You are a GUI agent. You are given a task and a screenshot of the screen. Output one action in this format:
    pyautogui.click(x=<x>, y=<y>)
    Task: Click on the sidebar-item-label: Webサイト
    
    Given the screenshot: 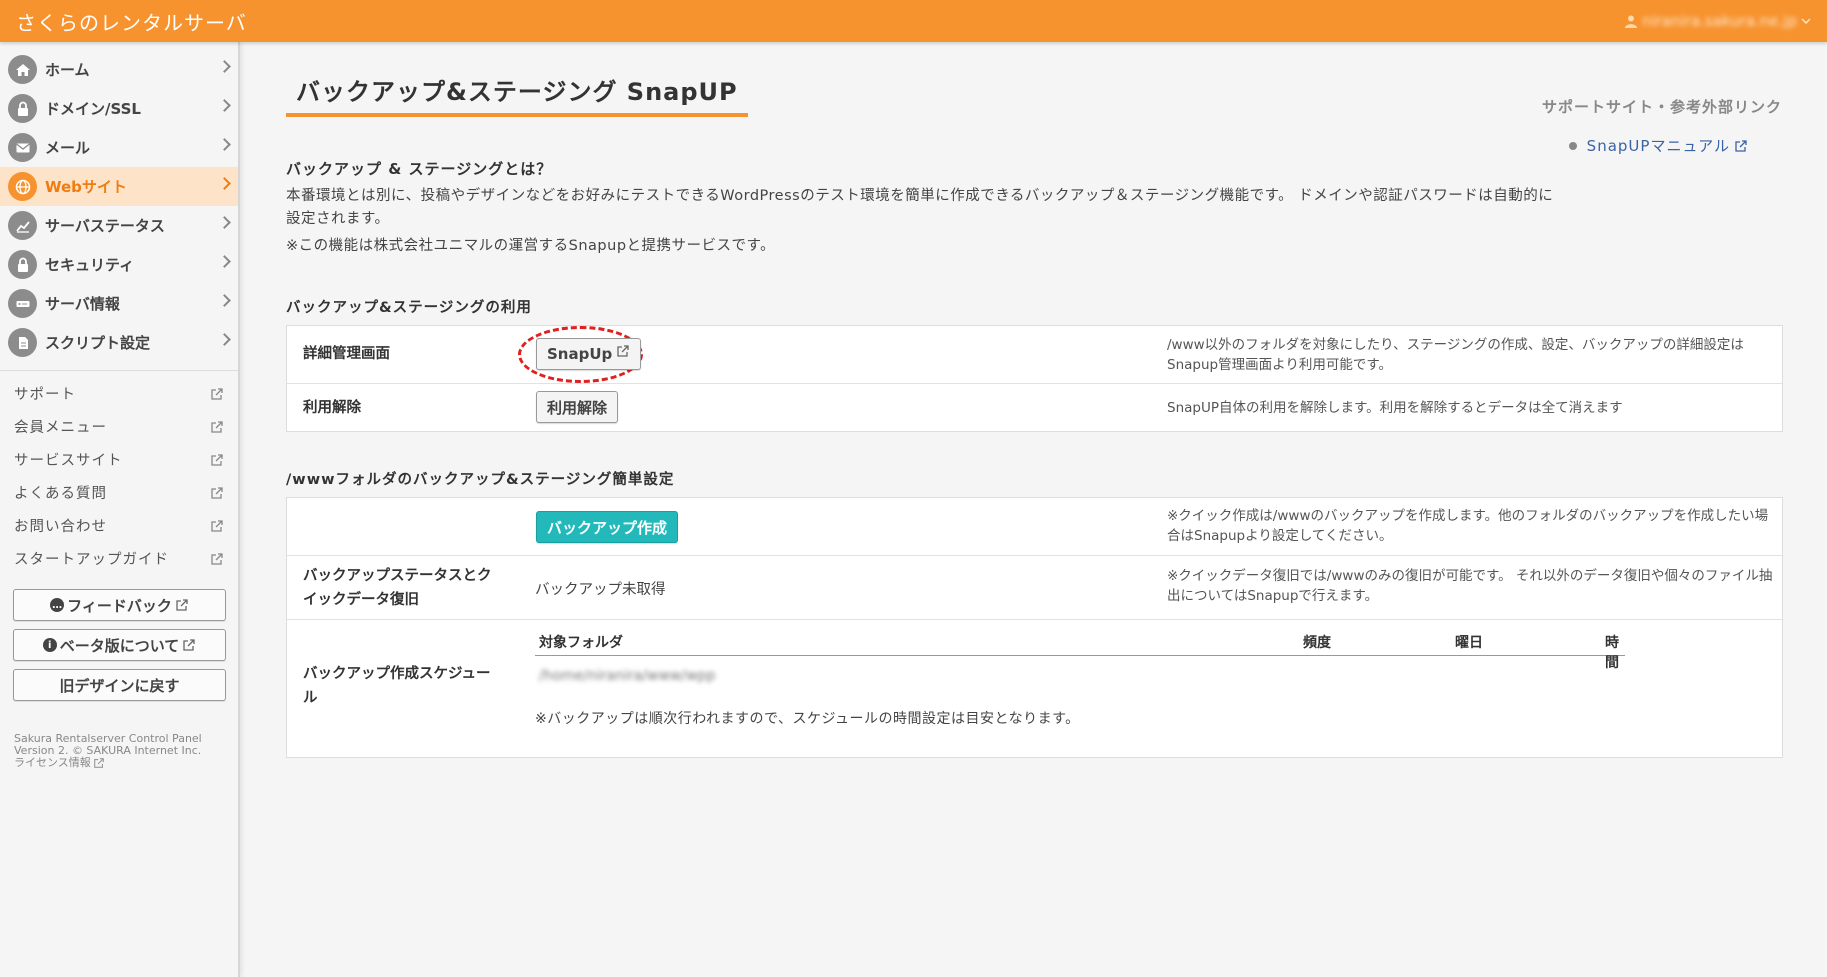 What is the action you would take?
    pyautogui.click(x=86, y=187)
    